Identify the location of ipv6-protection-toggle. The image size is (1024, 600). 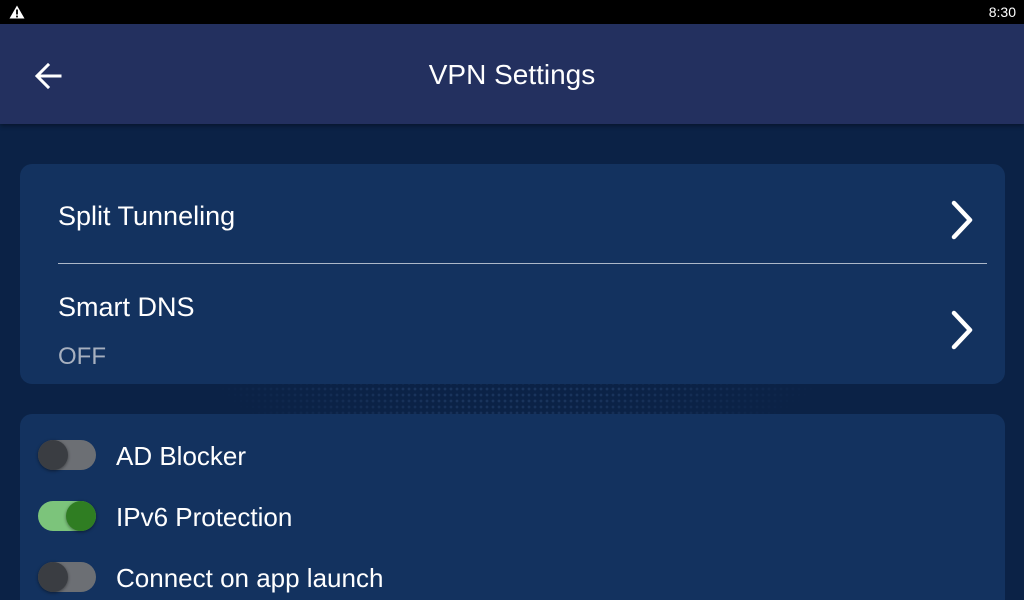
(67, 516).